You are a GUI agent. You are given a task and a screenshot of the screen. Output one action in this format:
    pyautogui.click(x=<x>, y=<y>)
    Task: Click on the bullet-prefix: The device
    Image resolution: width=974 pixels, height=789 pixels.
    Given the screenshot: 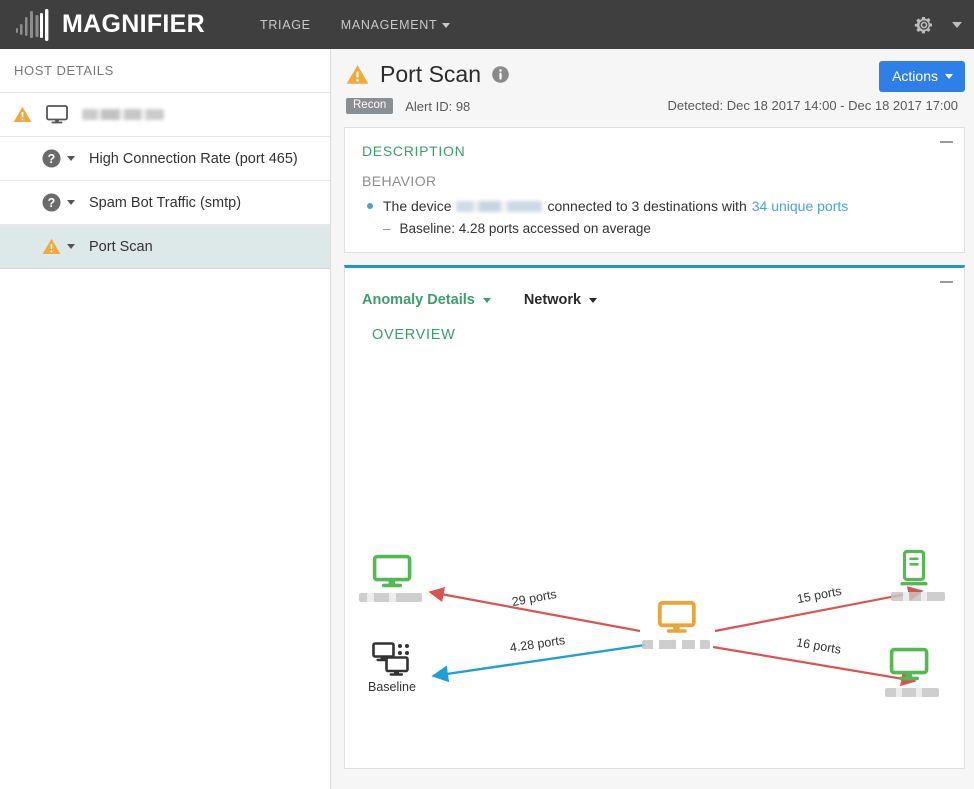 What is the action you would take?
    pyautogui.click(x=417, y=206)
    